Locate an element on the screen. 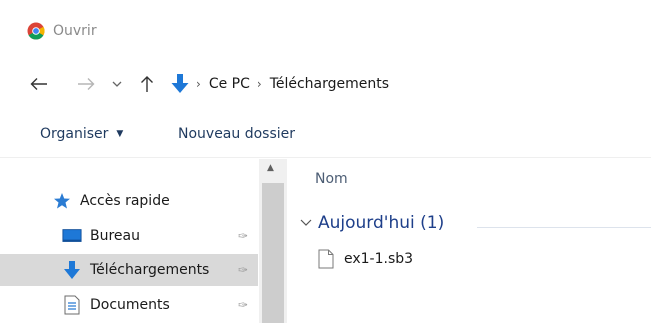 This screenshot has height=323, width=651. file-icon is located at coordinates (326, 259).